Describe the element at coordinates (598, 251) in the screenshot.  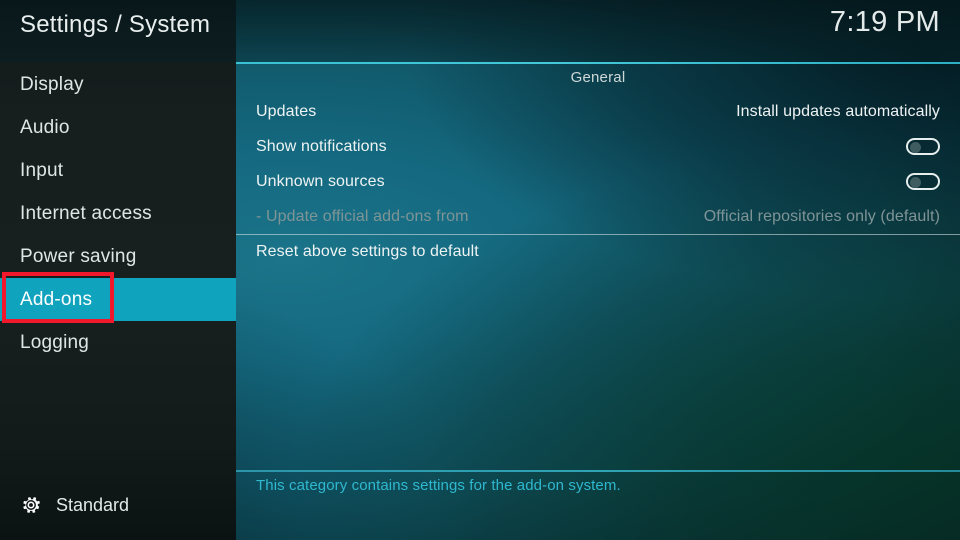
I see `setting-row-reset-above-settings-to-default: Reset above settings to default` at that location.